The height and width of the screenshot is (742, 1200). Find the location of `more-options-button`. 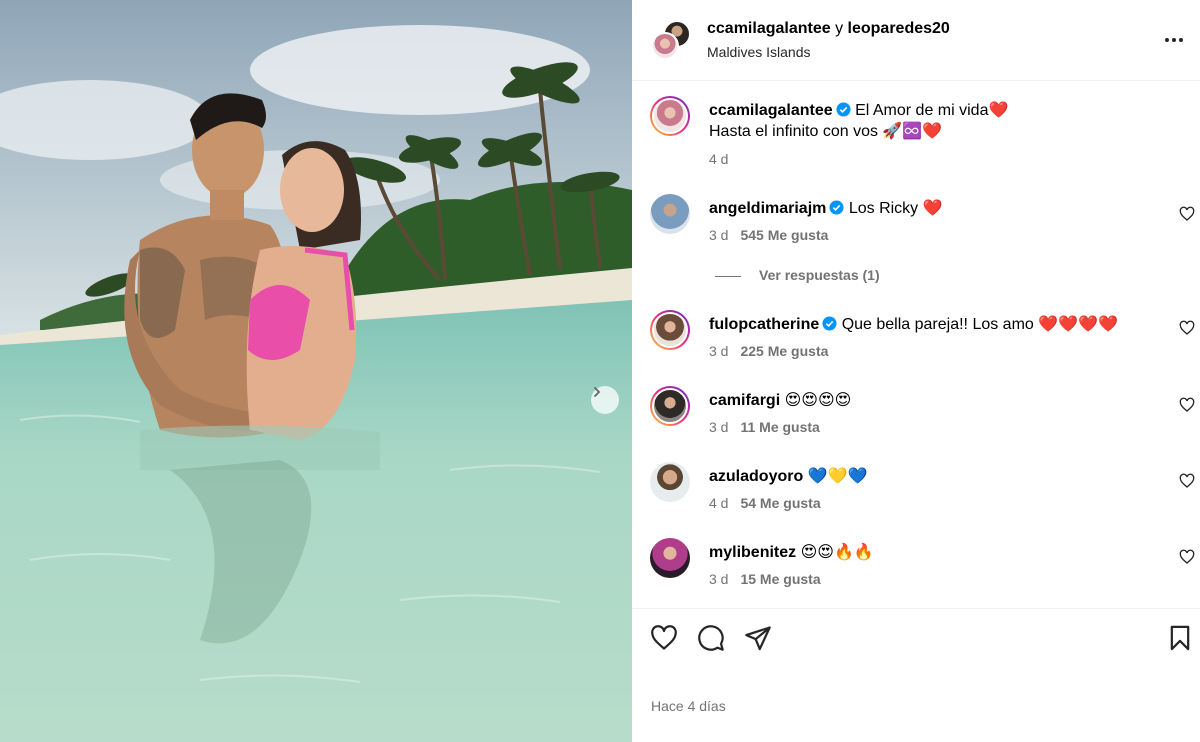

more-options-button is located at coordinates (1174, 40).